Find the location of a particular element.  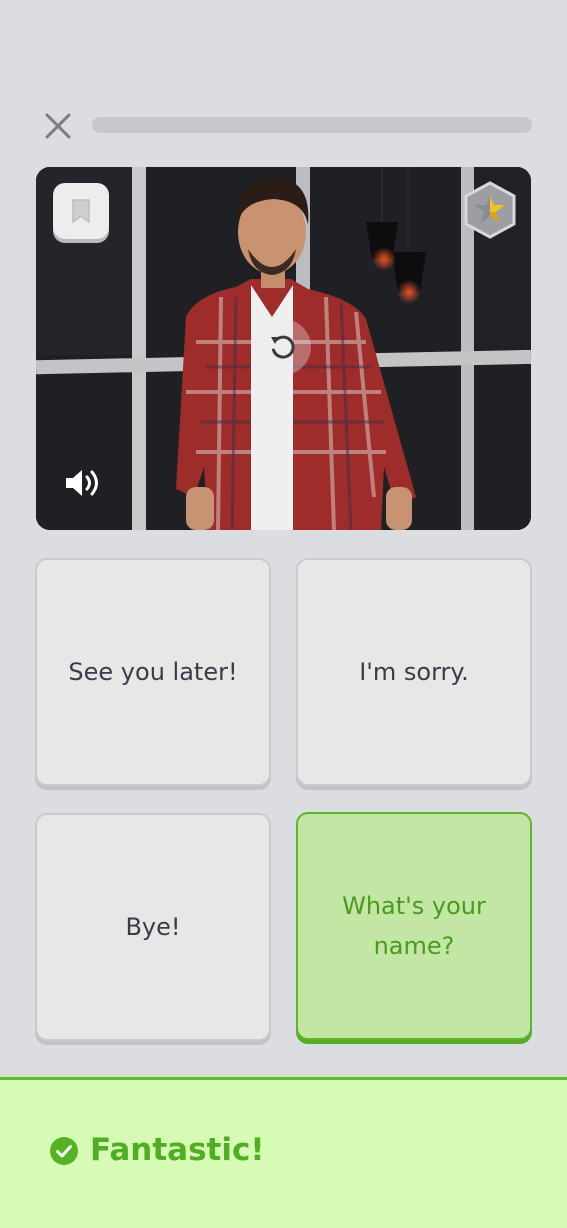

answer-option-1: See you later! is located at coordinates (153, 672).